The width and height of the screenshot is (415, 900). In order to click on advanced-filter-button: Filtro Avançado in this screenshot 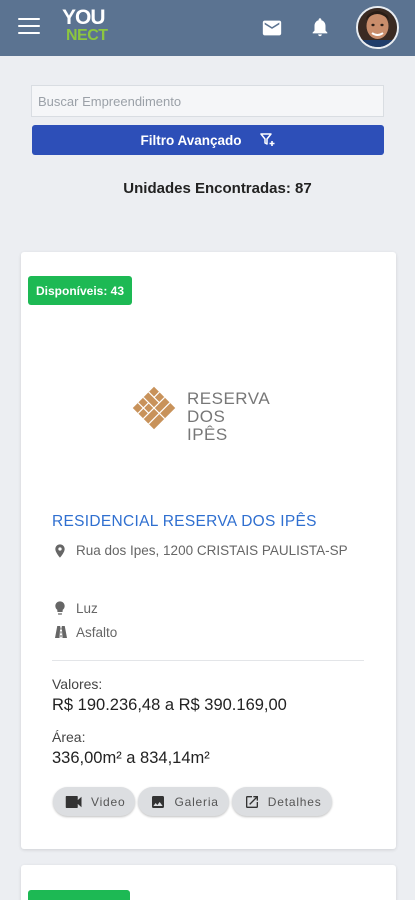, I will do `click(208, 140)`.